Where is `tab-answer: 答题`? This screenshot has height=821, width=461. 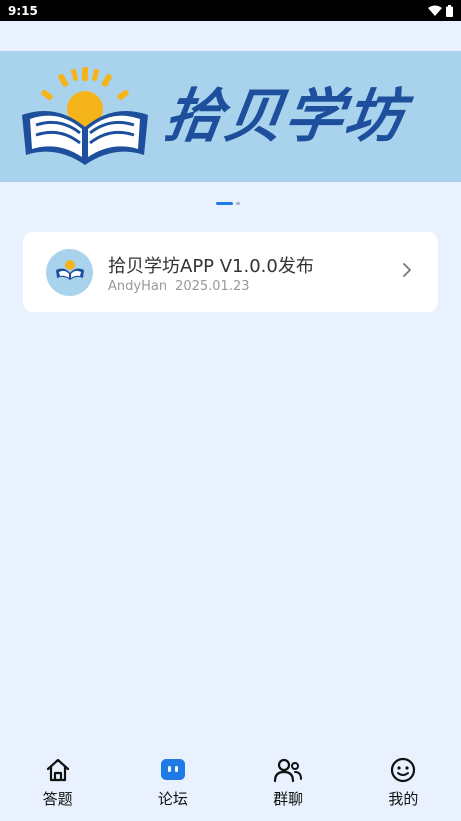 tab-answer: 答题 is located at coordinates (57, 783).